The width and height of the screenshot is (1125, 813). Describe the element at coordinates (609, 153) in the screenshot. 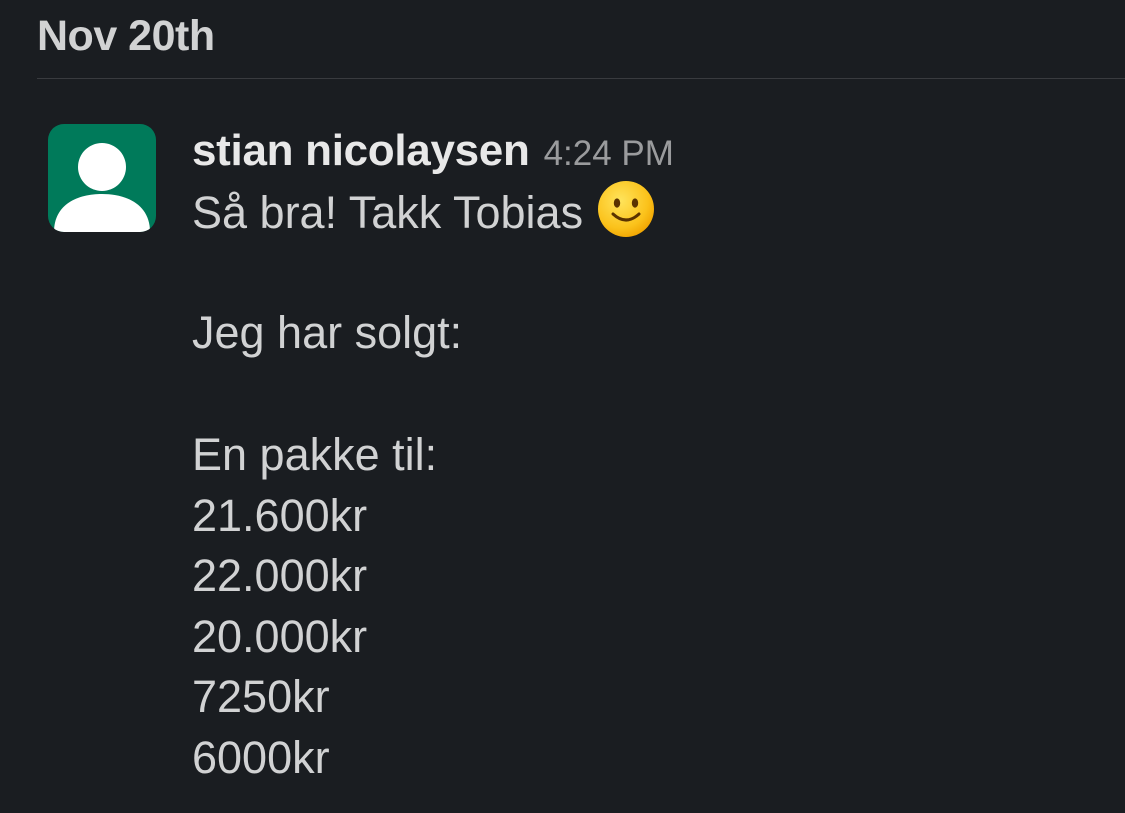

I see `message-timestamp: 4:24 PM` at that location.